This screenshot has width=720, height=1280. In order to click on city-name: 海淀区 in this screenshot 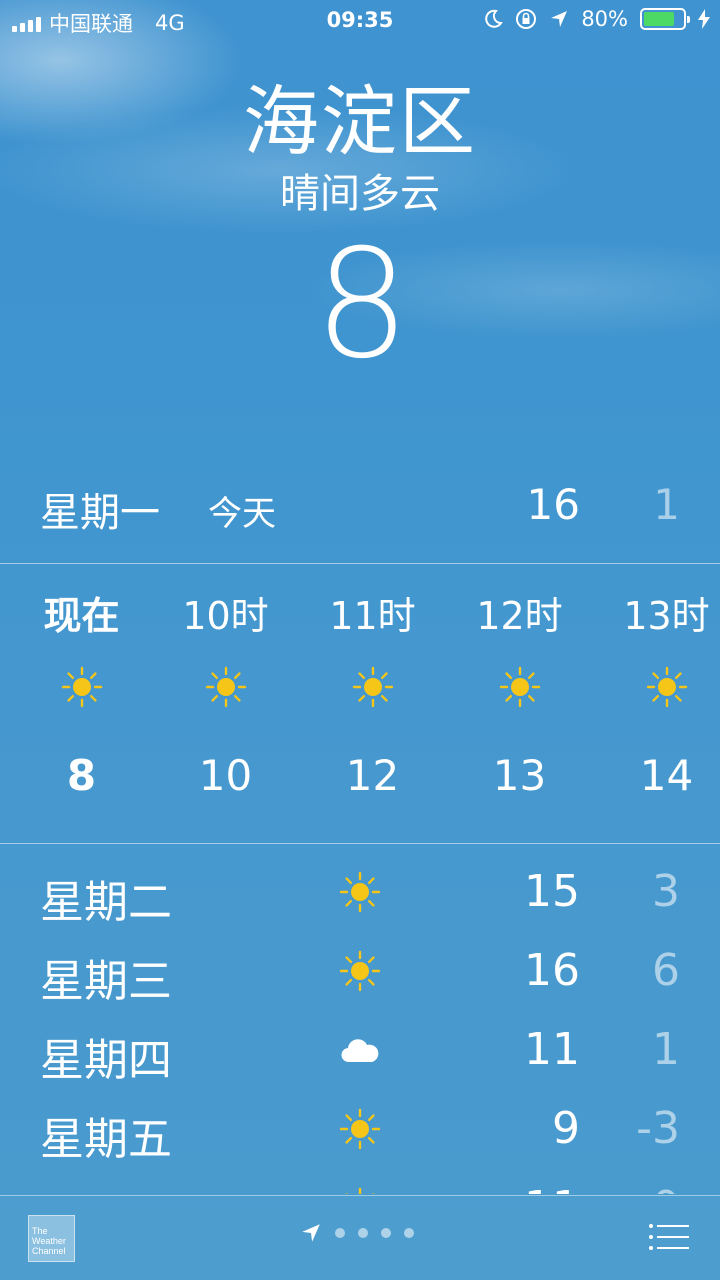, I will do `click(360, 121)`.